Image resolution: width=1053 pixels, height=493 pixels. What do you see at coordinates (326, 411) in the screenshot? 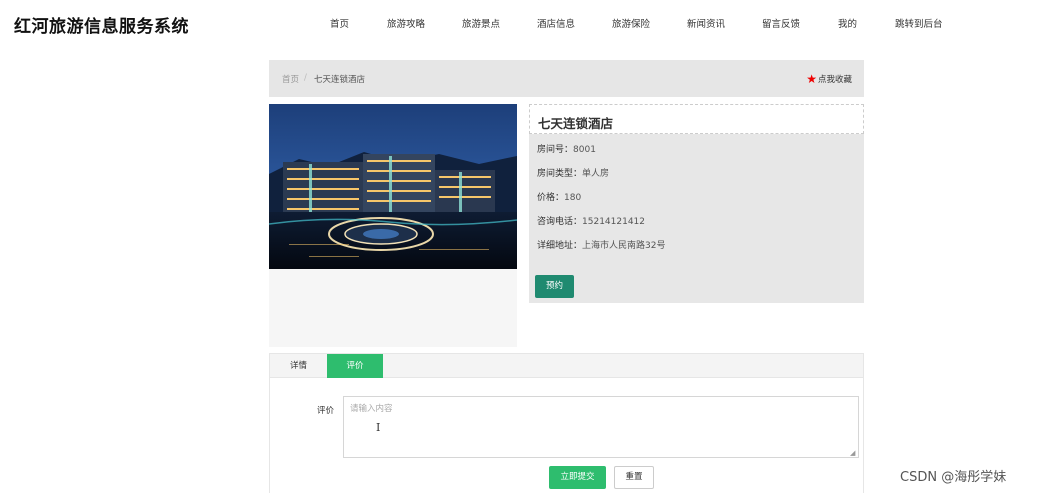
I see `review-label: 评价` at bounding box center [326, 411].